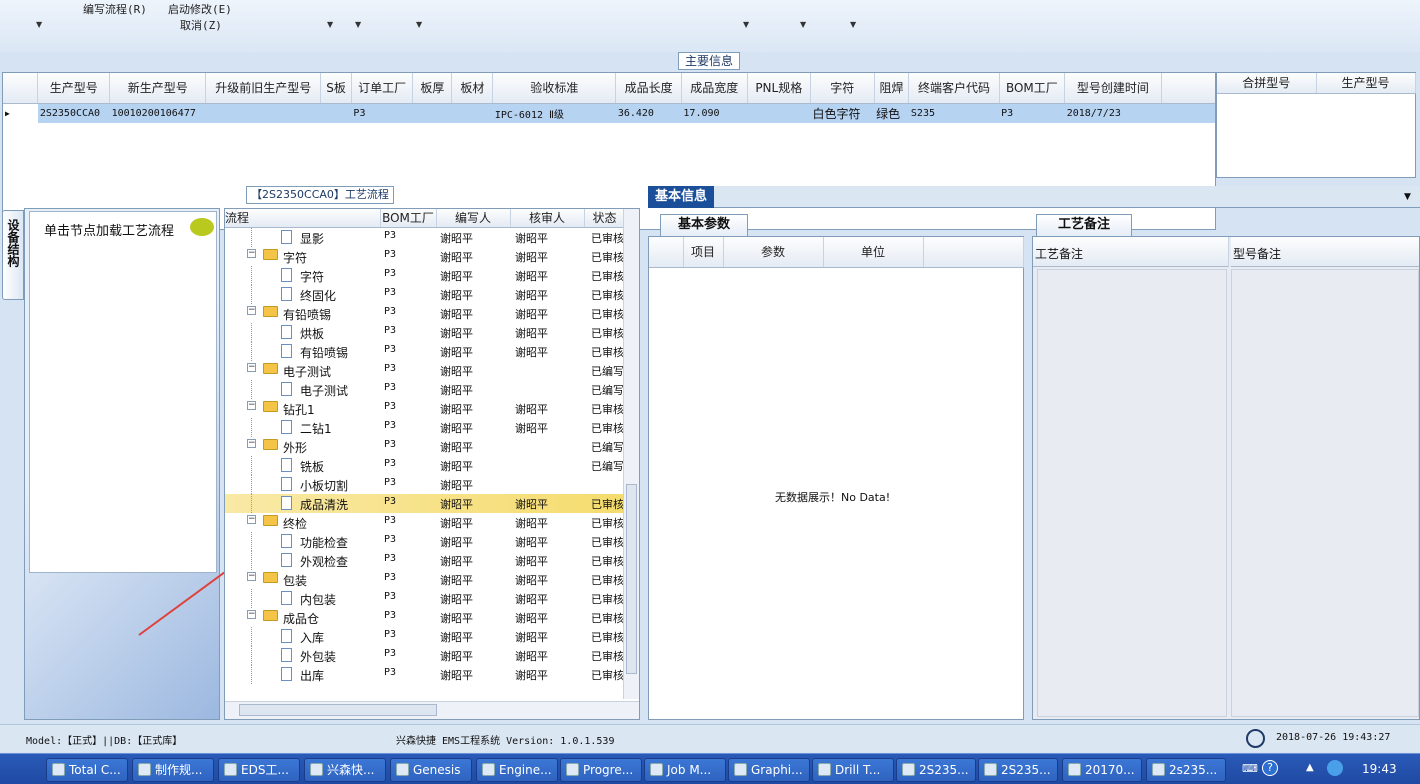 The image size is (1420, 784). What do you see at coordinates (704, 225) in the screenshot?
I see `tab-basic-params: 基本参数` at bounding box center [704, 225].